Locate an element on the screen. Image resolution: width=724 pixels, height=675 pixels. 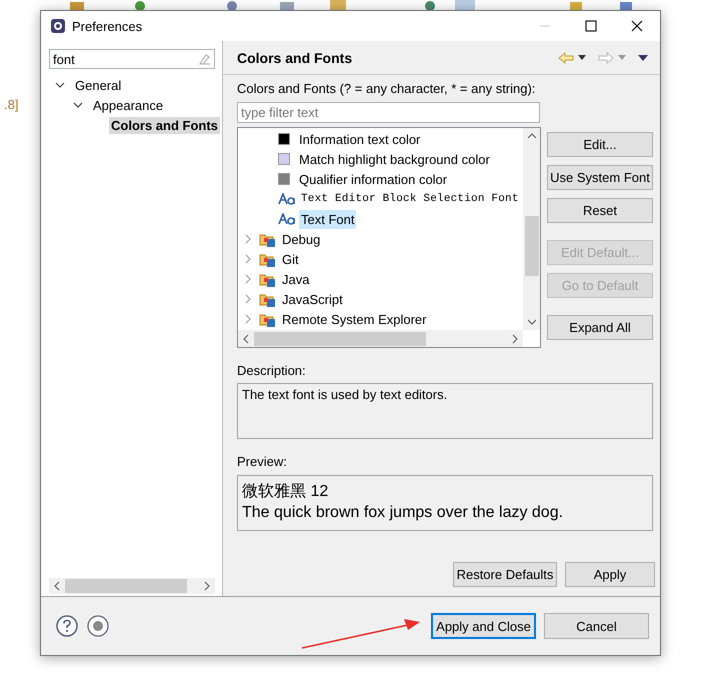
list-item: Java is located at coordinates (296, 279).